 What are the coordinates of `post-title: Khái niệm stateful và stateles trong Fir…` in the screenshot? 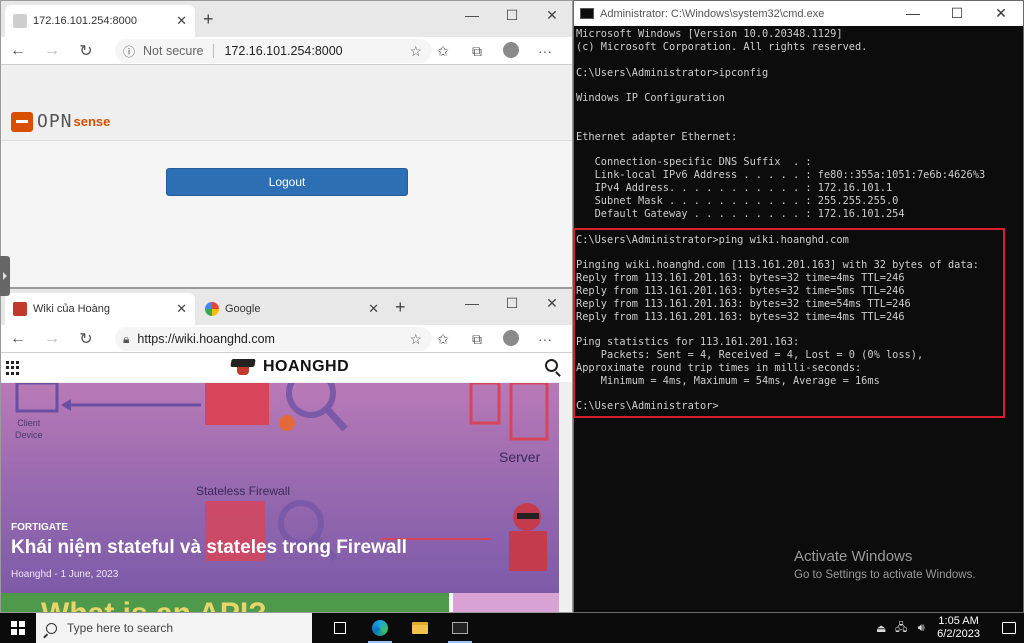 It's located at (209, 548).